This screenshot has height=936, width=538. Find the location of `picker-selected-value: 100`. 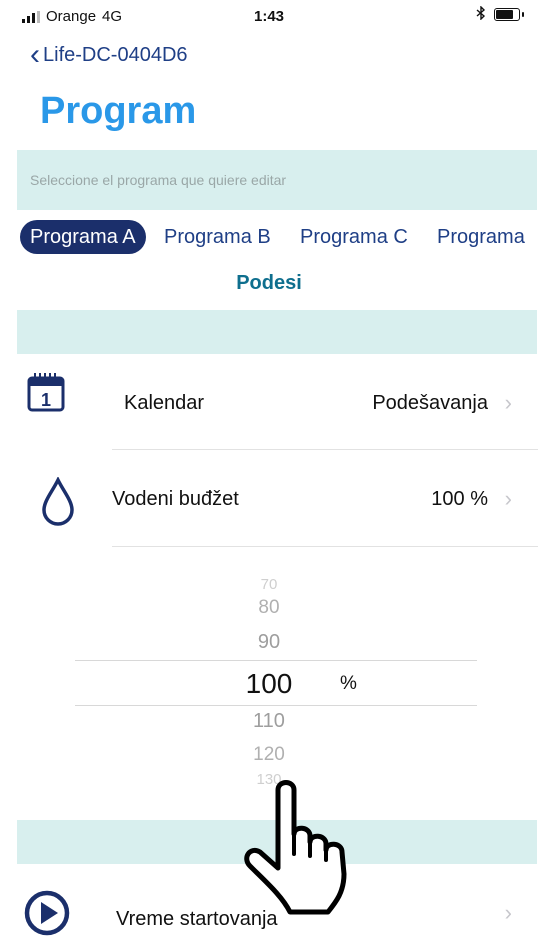

picker-selected-value: 100 is located at coordinates (269, 684).